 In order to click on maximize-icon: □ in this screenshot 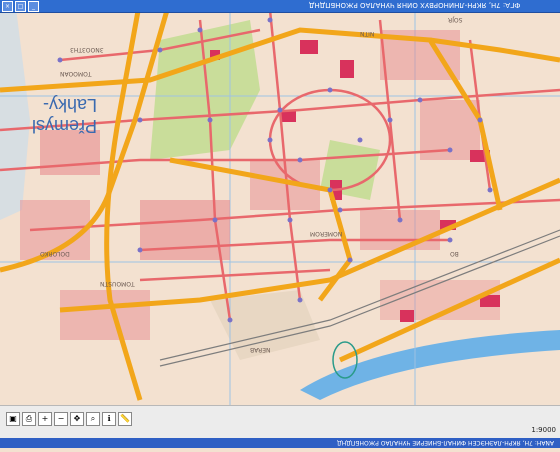, I will do `click(20, 6)`.